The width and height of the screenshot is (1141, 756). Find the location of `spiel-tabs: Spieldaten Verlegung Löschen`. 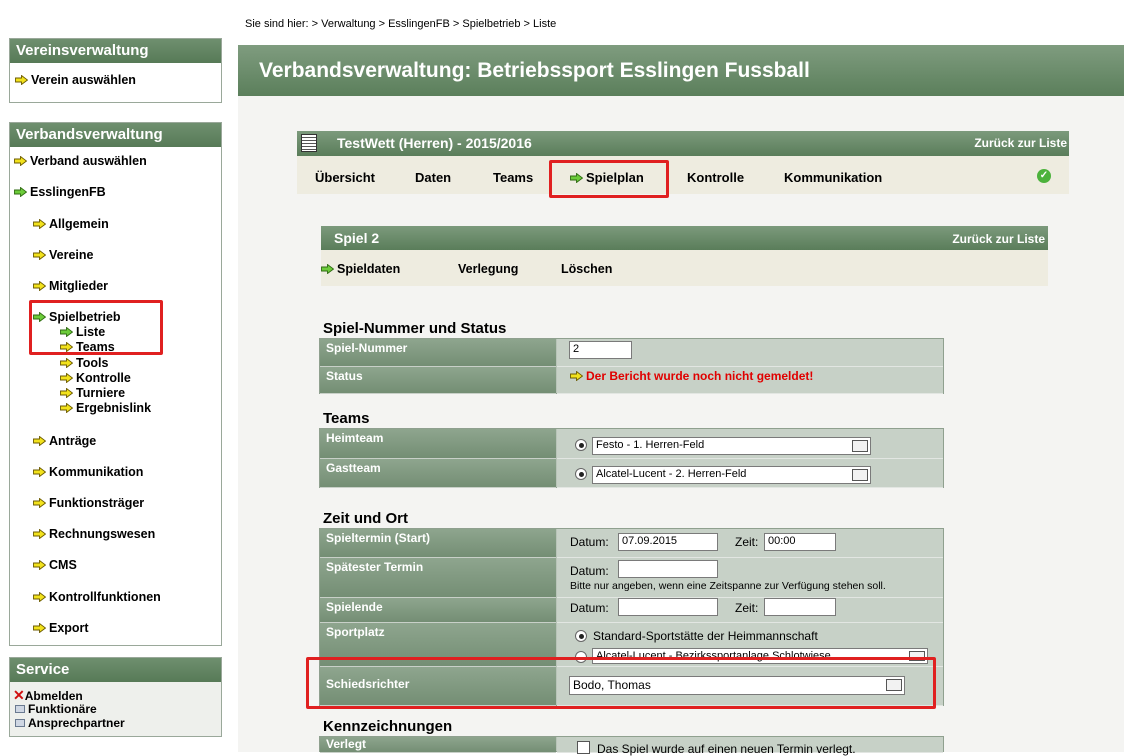

spiel-tabs: Spieldaten Verlegung Löschen is located at coordinates (684, 268).